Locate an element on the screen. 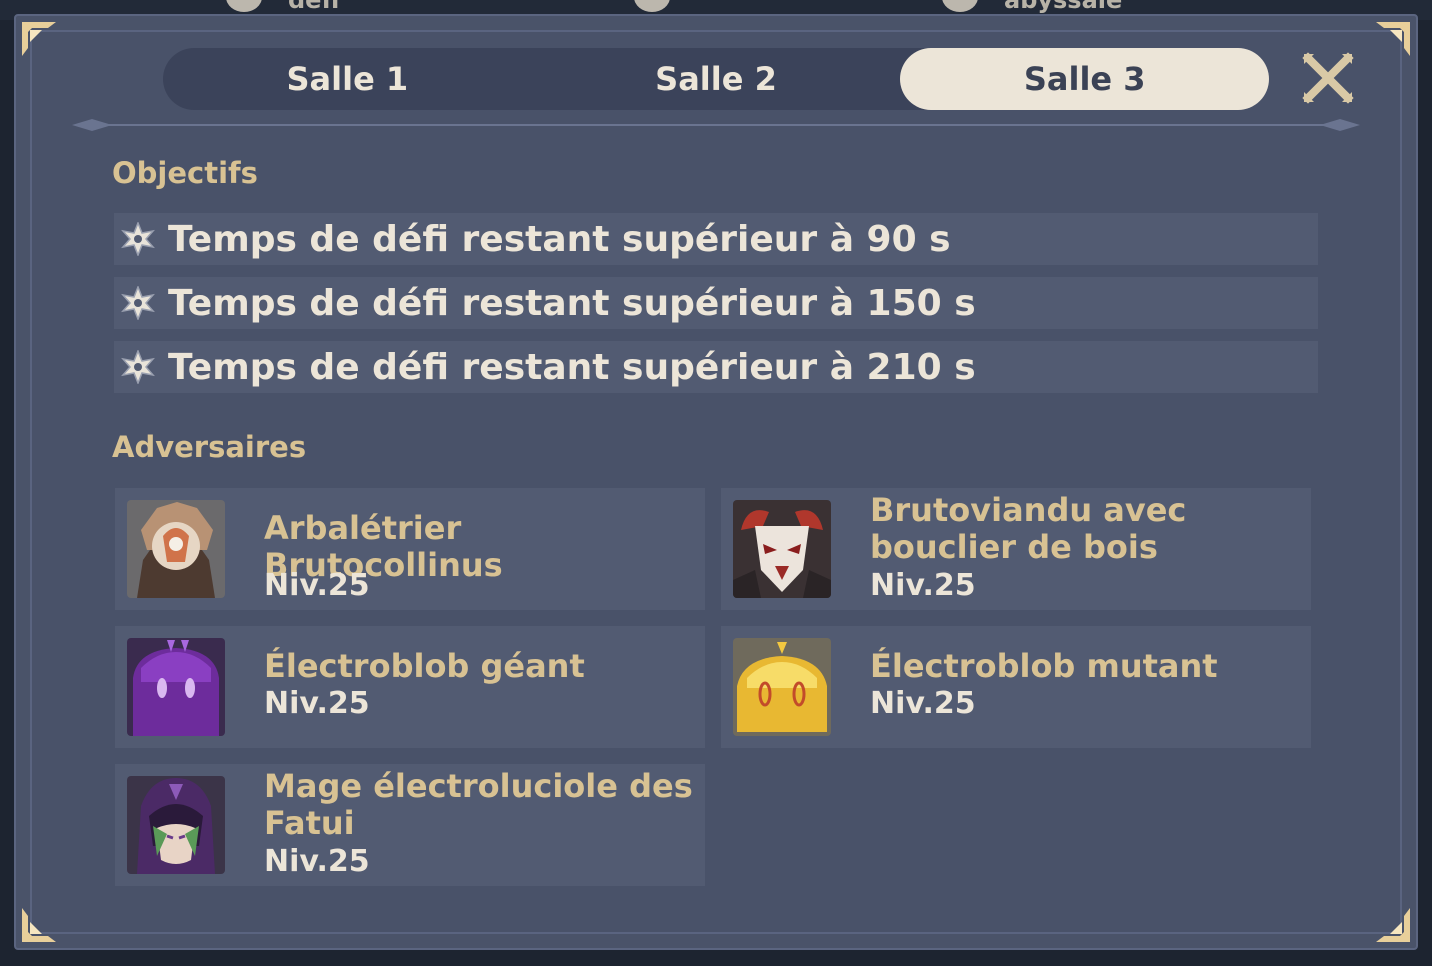  enemy-name: Électroblob géant is located at coordinates (424, 666).